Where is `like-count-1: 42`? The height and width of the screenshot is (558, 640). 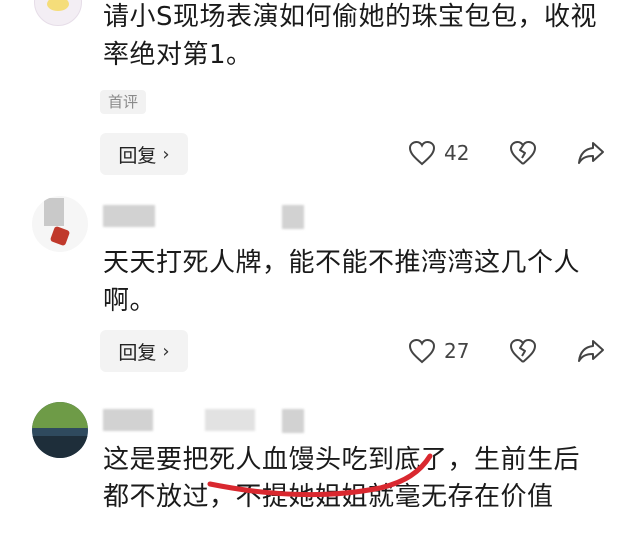 like-count-1: 42 is located at coordinates (457, 153).